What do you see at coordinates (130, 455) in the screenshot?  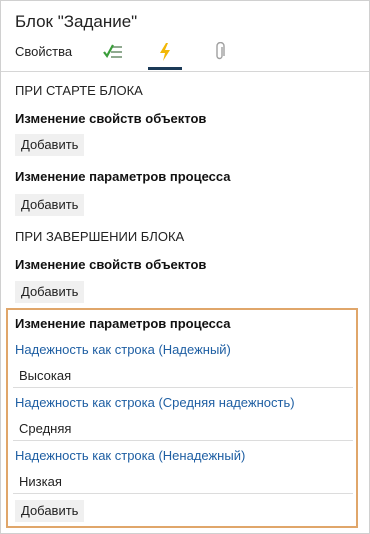 I see `param-link-unreliable: Надежность как строка (Ненадежный)` at bounding box center [130, 455].